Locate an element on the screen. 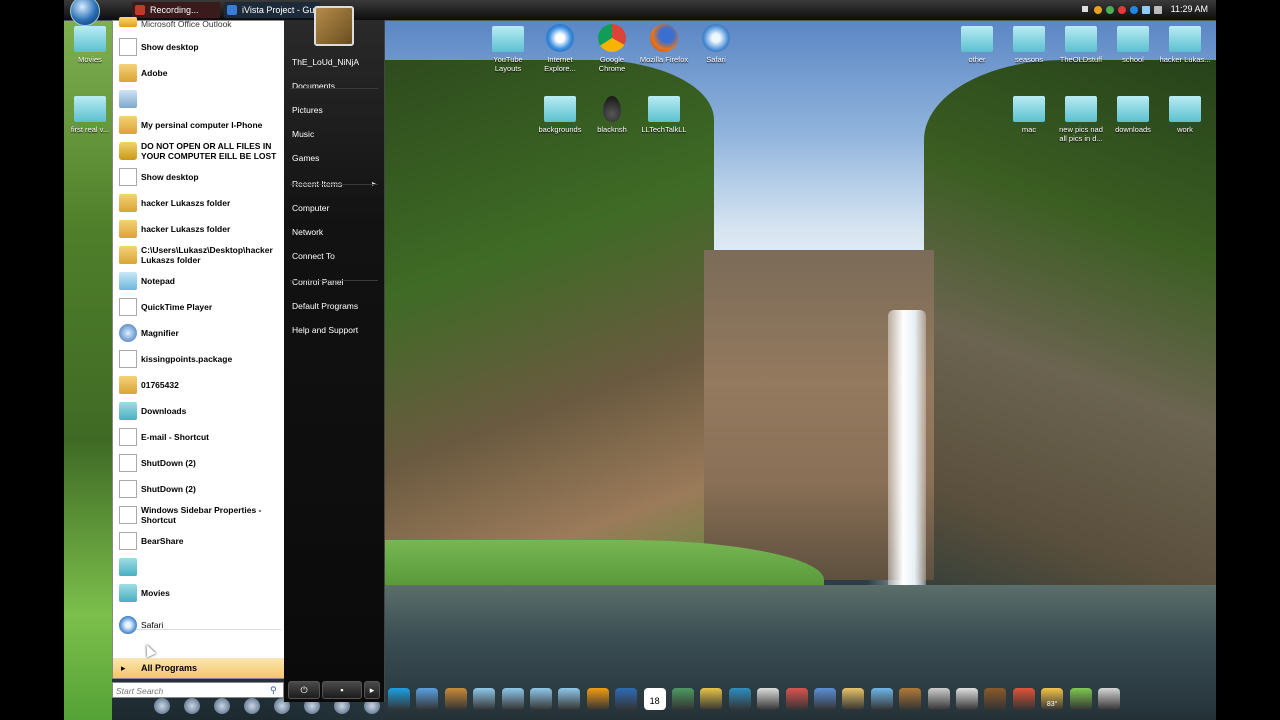 The width and height of the screenshot is (1280, 720). paint-icon is located at coordinates (455, 699).